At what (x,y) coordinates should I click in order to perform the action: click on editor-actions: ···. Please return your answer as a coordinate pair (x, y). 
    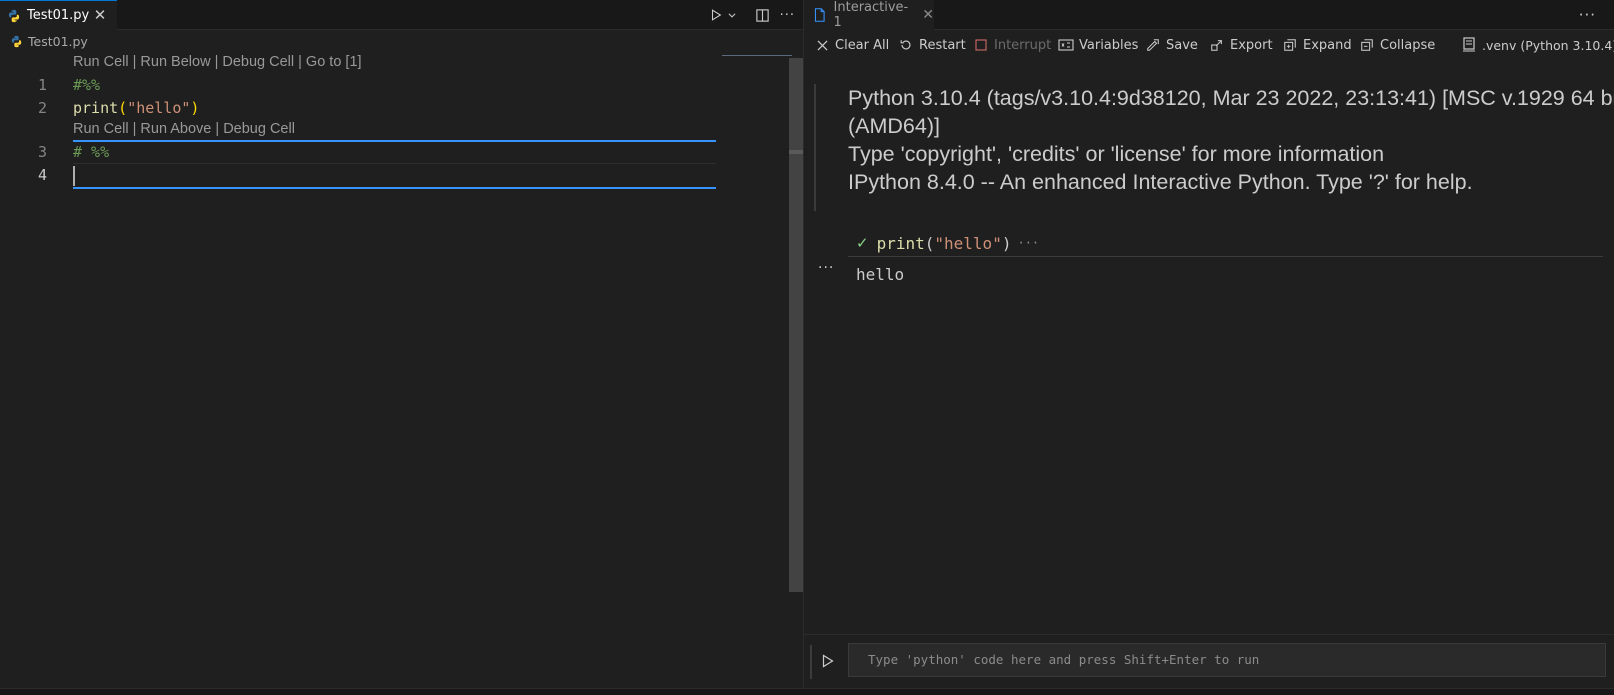
    Looking at the image, I should click on (752, 15).